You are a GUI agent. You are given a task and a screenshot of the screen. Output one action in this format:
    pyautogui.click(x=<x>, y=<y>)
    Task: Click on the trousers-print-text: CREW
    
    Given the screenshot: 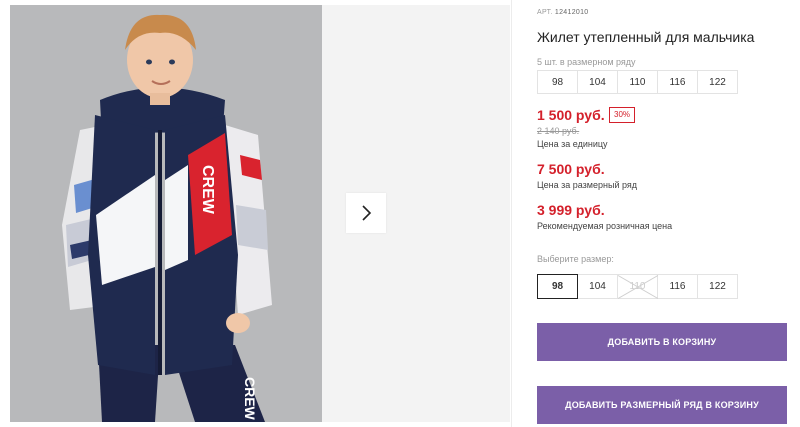 What is the action you would take?
    pyautogui.click(x=250, y=399)
    